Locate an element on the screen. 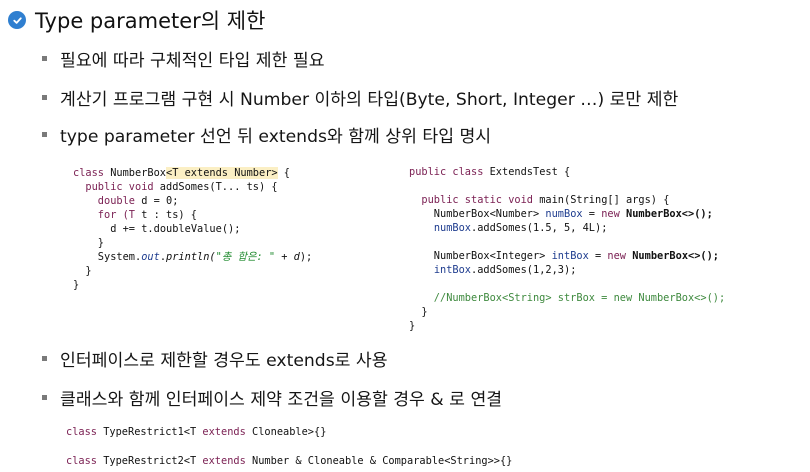  code-line: for (T t : ts) { is located at coordinates (135, 215).